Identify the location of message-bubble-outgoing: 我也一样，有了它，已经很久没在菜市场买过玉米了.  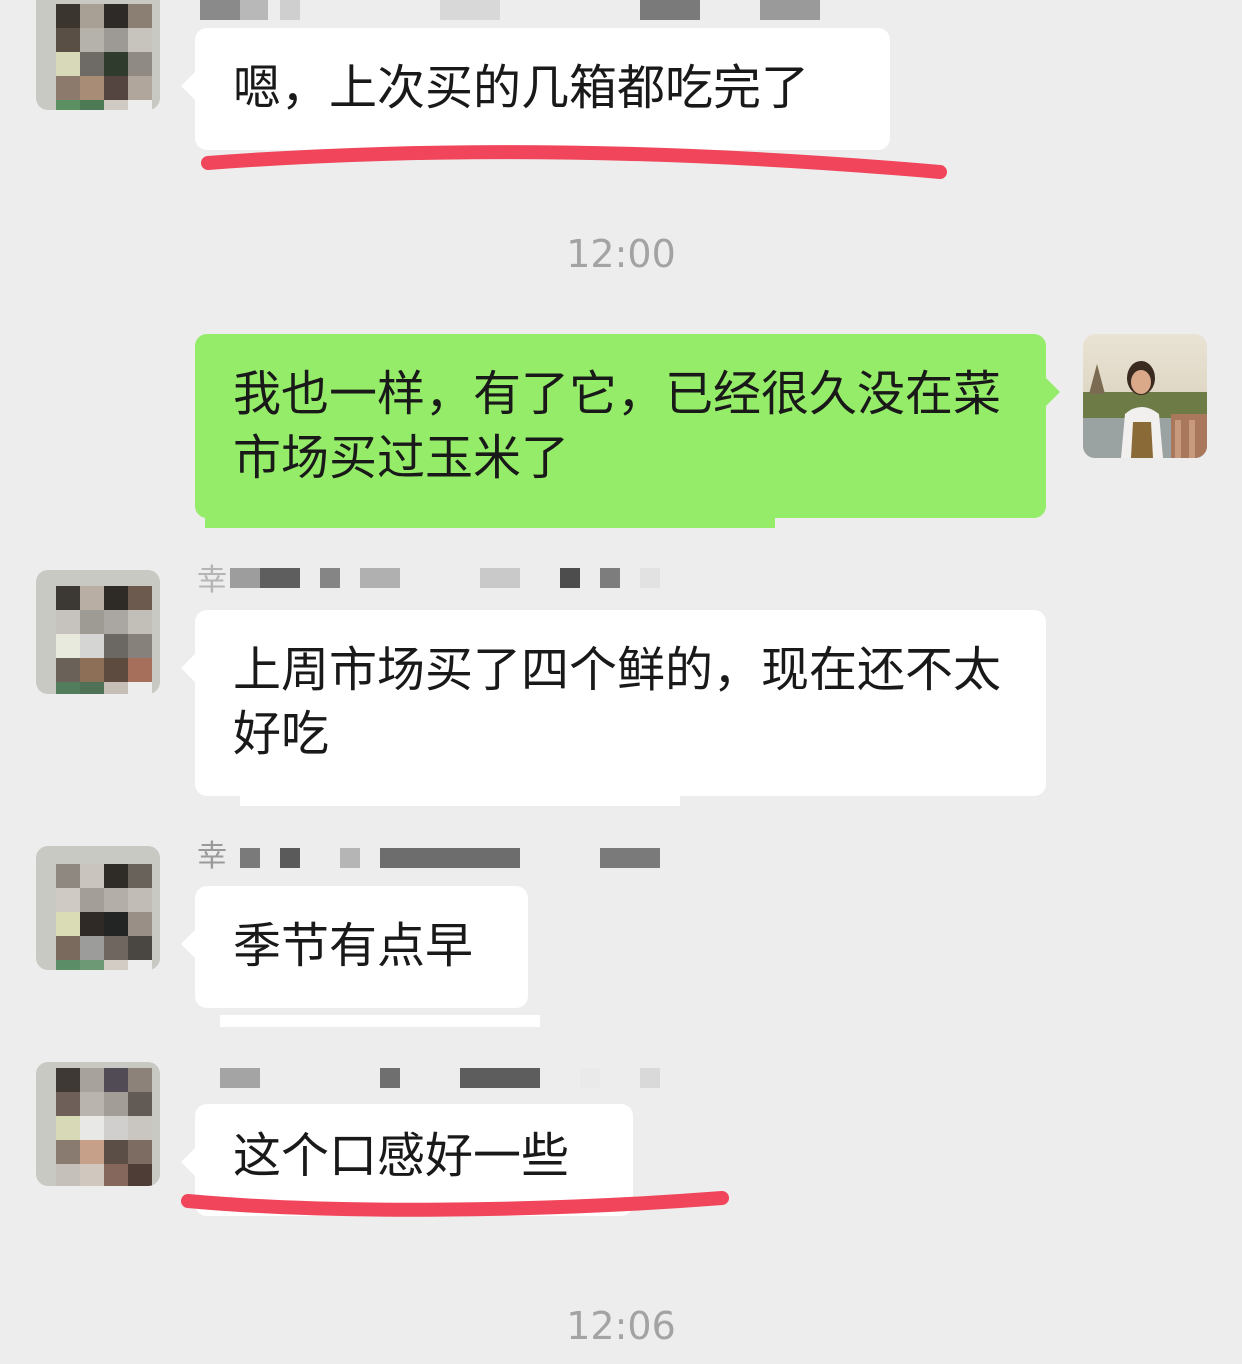
(627, 426).